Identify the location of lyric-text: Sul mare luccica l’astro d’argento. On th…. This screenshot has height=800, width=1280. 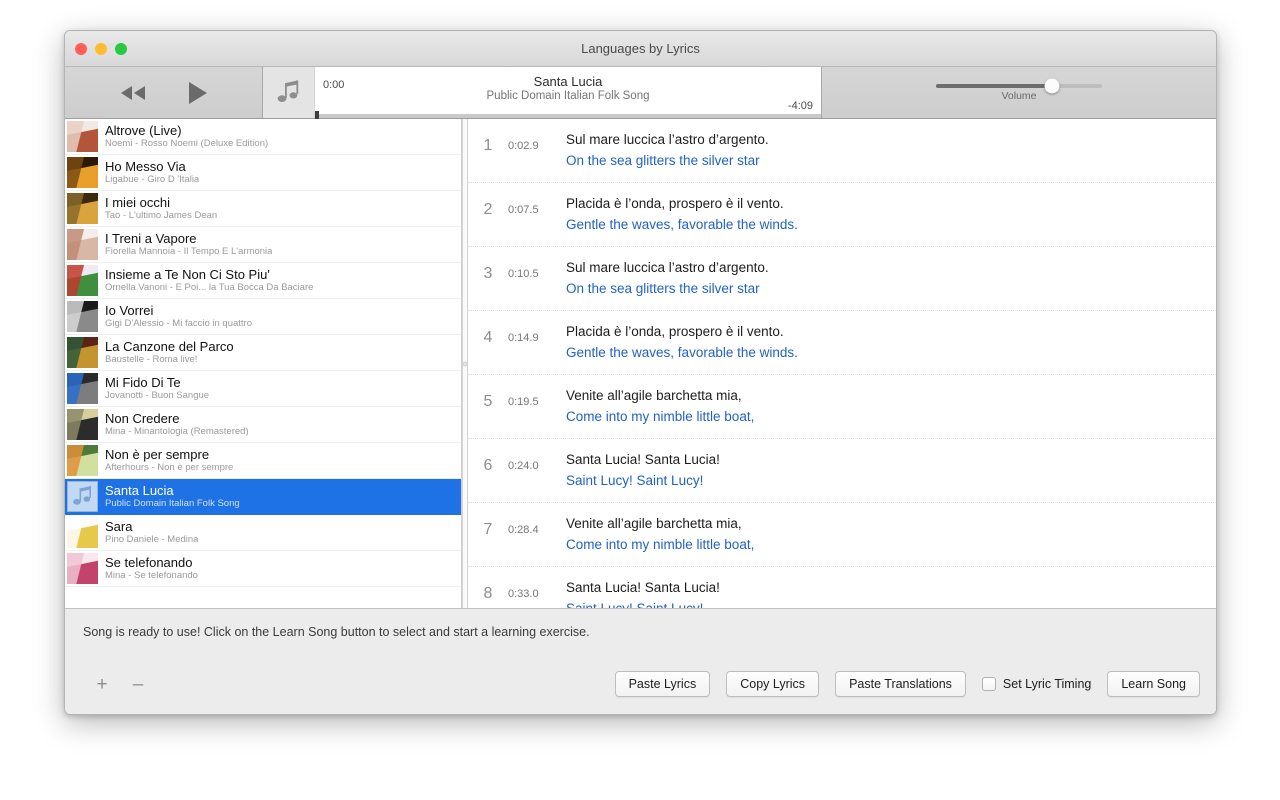
(891, 150).